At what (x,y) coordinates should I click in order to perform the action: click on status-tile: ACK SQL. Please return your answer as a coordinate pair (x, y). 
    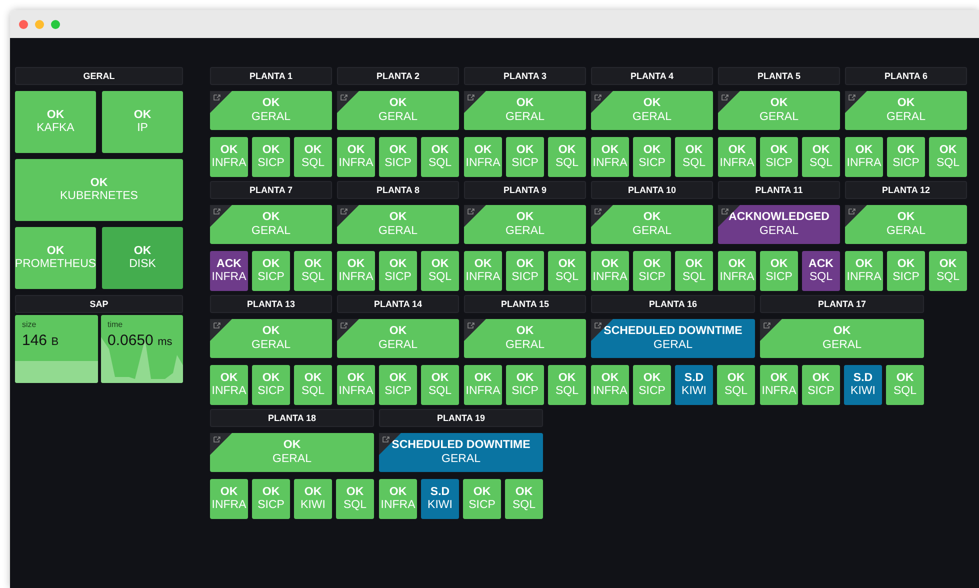
    Looking at the image, I should click on (821, 271).